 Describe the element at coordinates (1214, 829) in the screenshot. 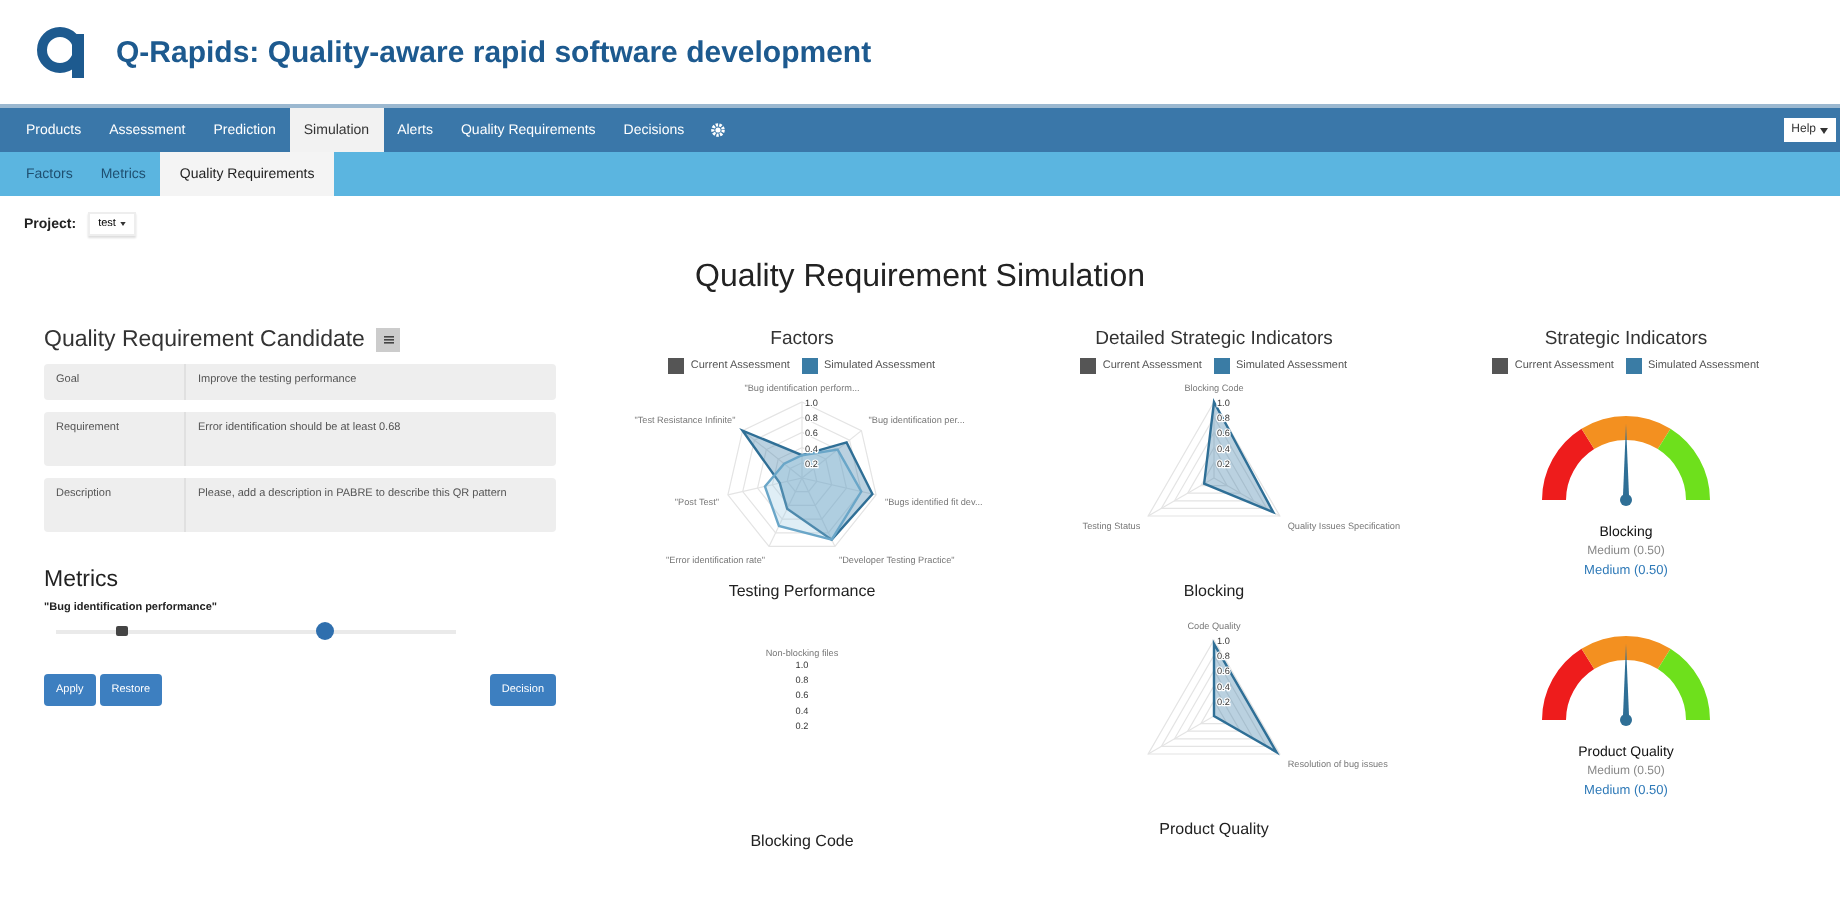

I see `chart-title: Product Quality` at that location.